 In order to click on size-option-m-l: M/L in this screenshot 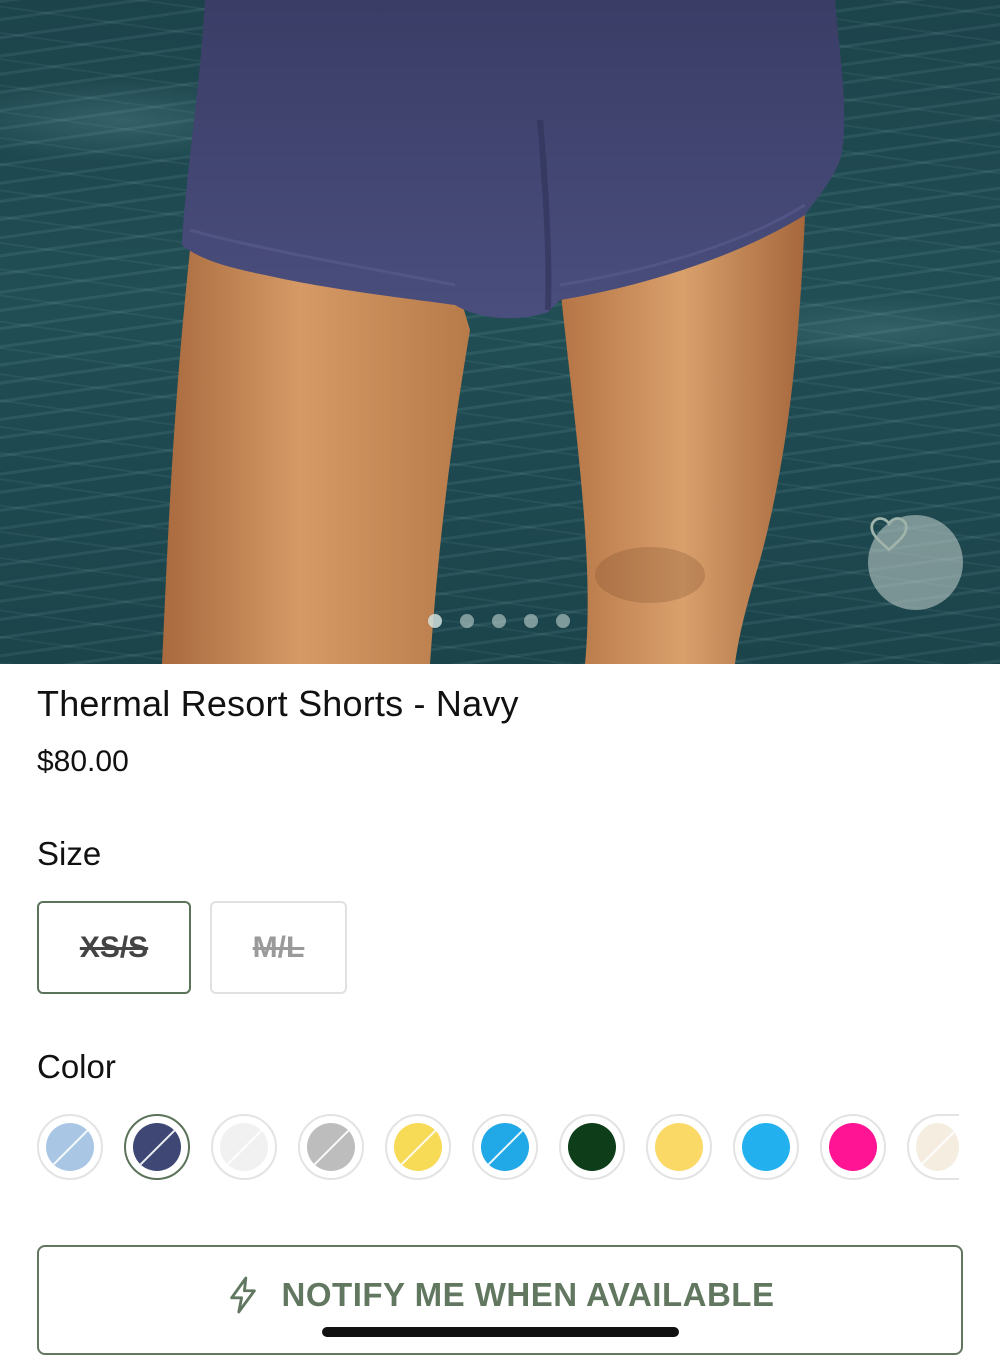, I will do `click(278, 947)`.